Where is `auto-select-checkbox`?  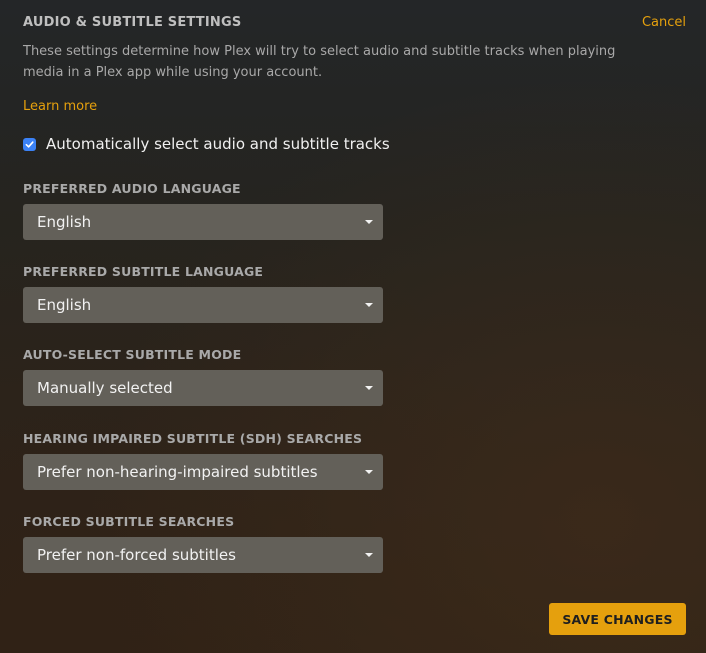
auto-select-checkbox is located at coordinates (29, 144).